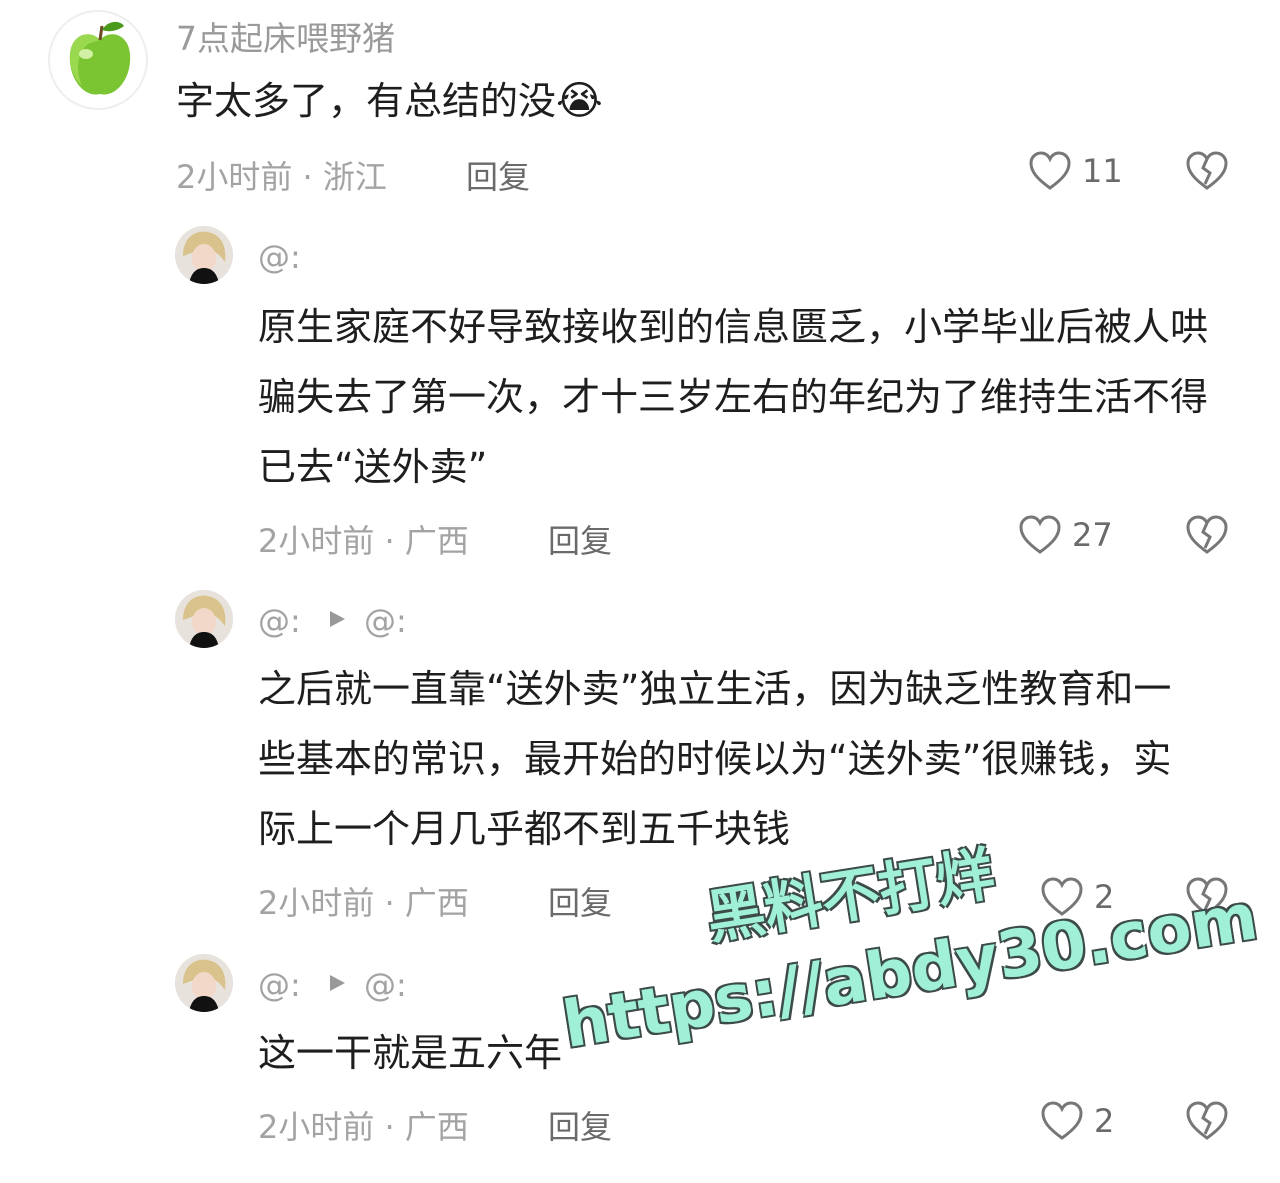  Describe the element at coordinates (579, 101) in the screenshot. I see `crying-laughing-emoji: 😭` at that location.